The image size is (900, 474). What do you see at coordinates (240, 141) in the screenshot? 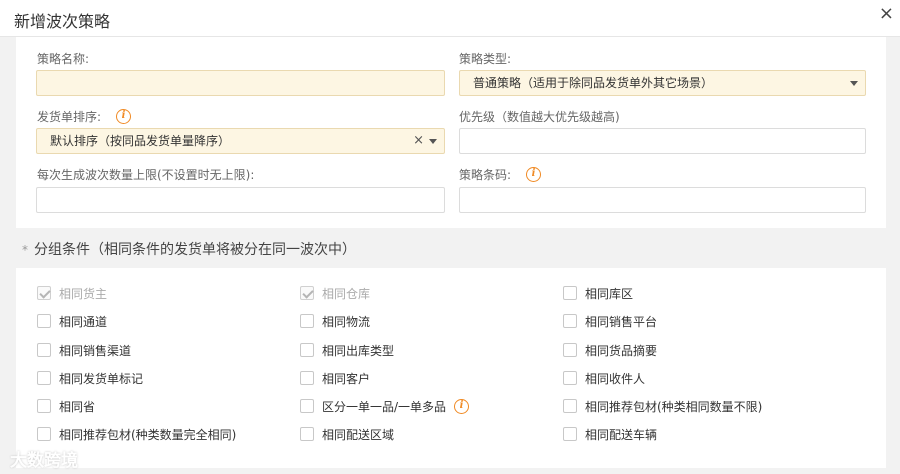
I see `order-sort-select: 默认排序（按同品发货单量降序） ×` at bounding box center [240, 141].